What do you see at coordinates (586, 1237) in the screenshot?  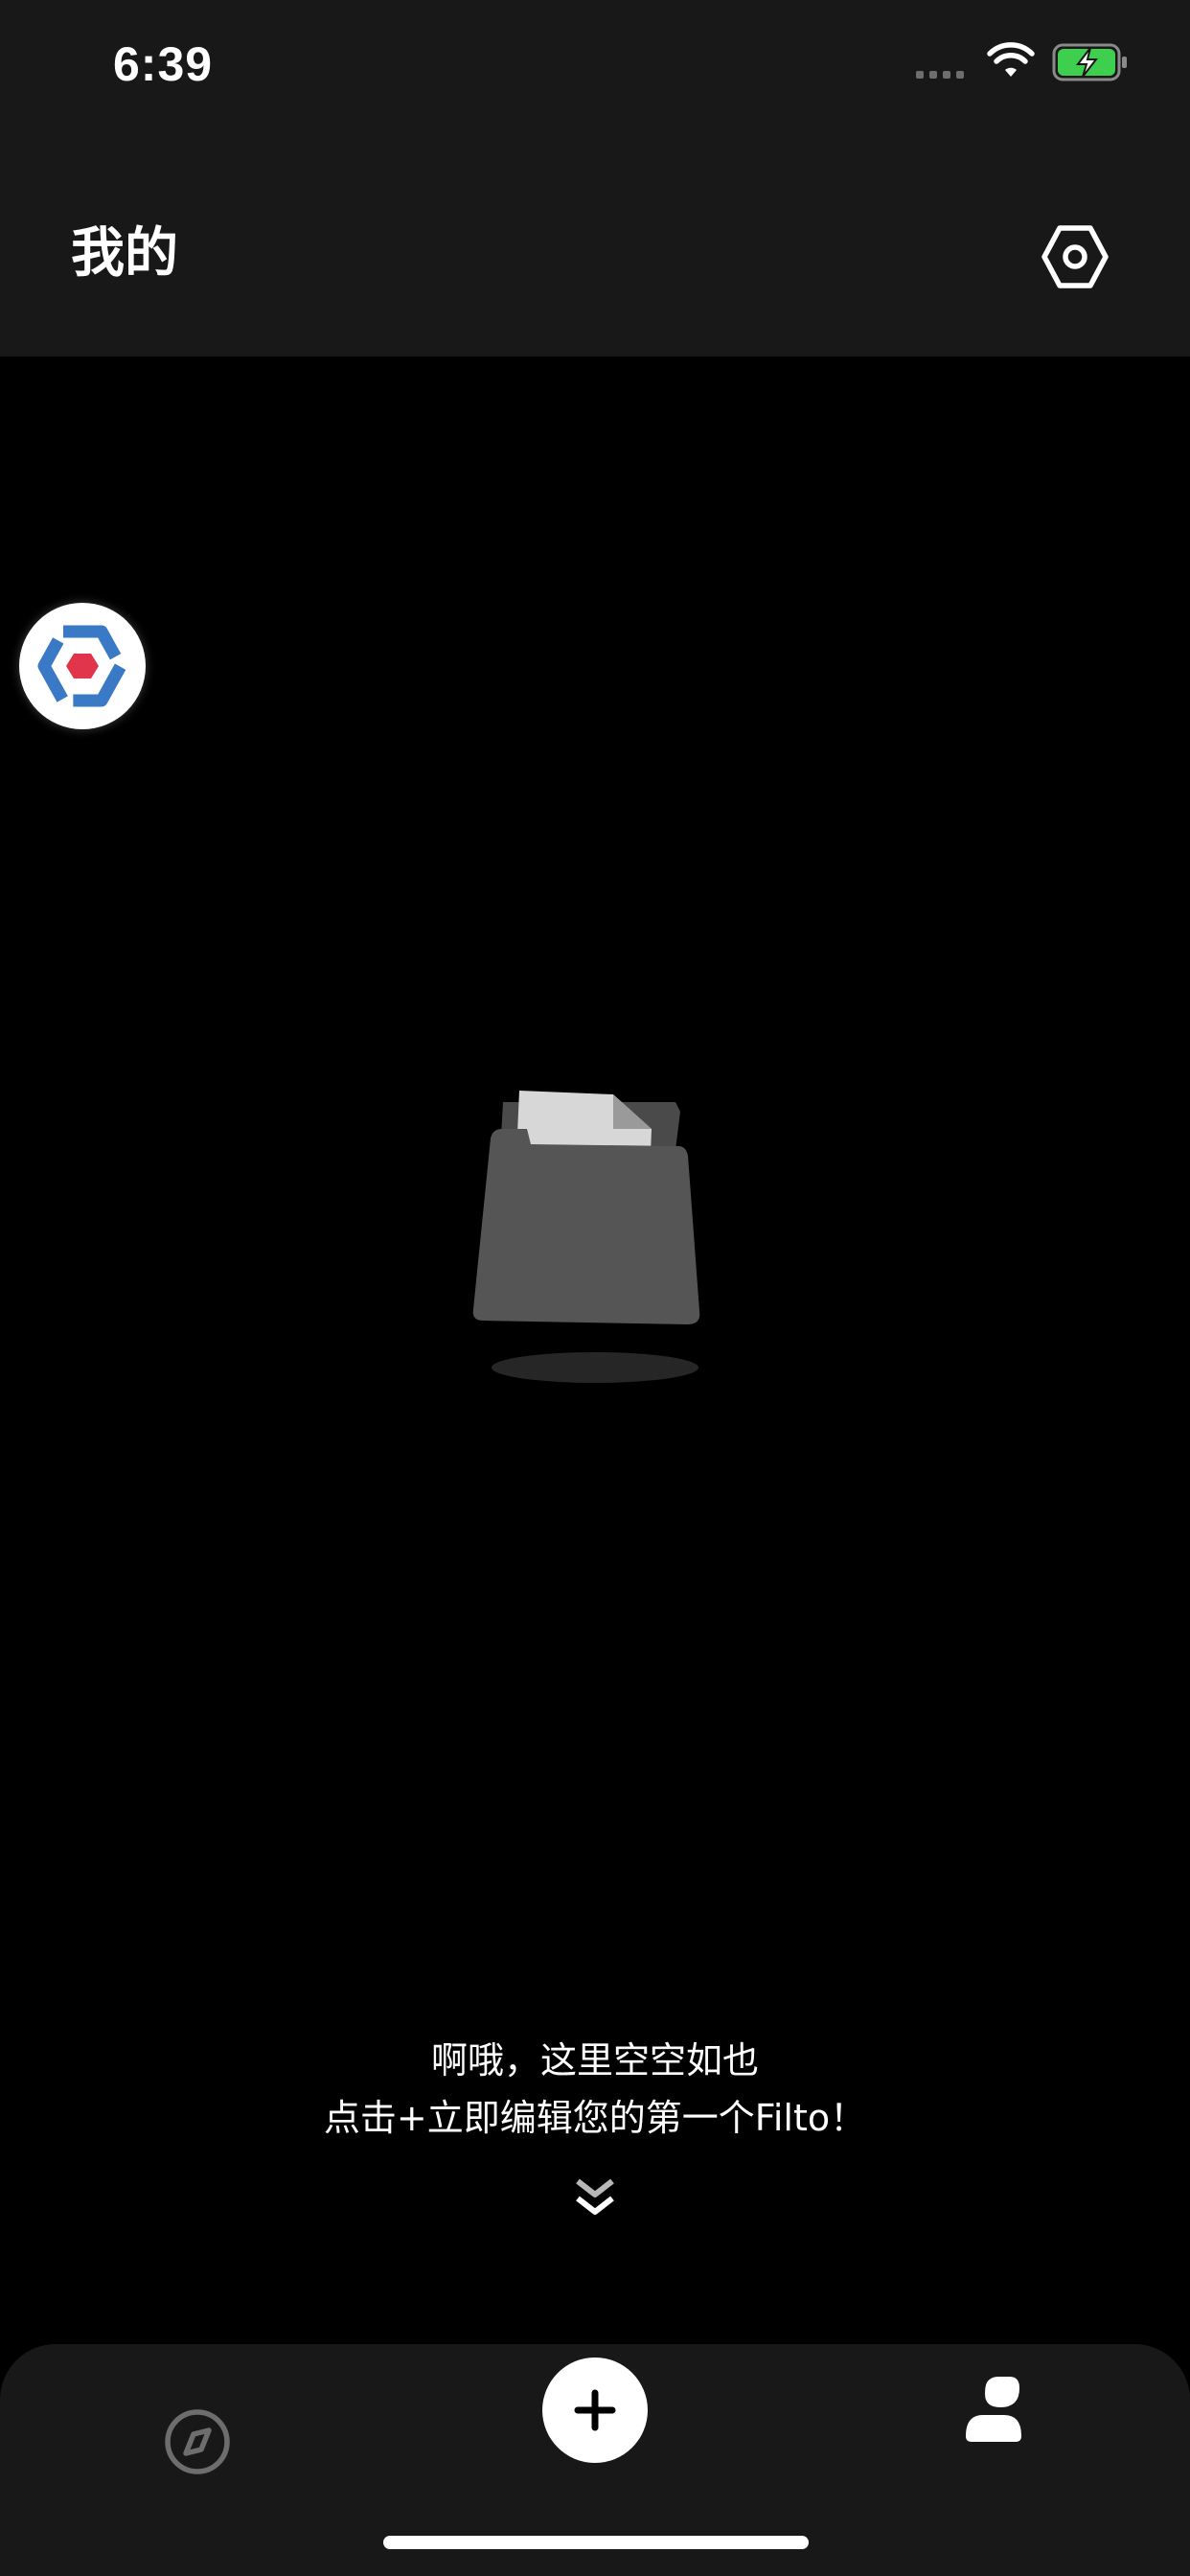 I see `empty-folder-icon` at bounding box center [586, 1237].